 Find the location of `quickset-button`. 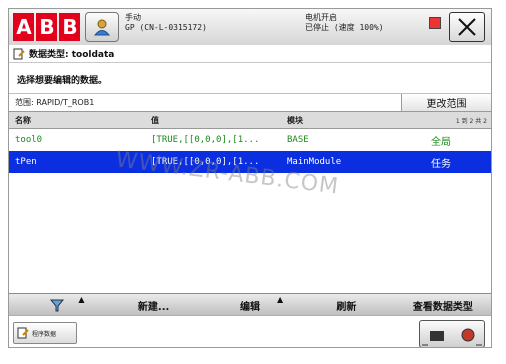

quickset-button is located at coordinates (452, 333).